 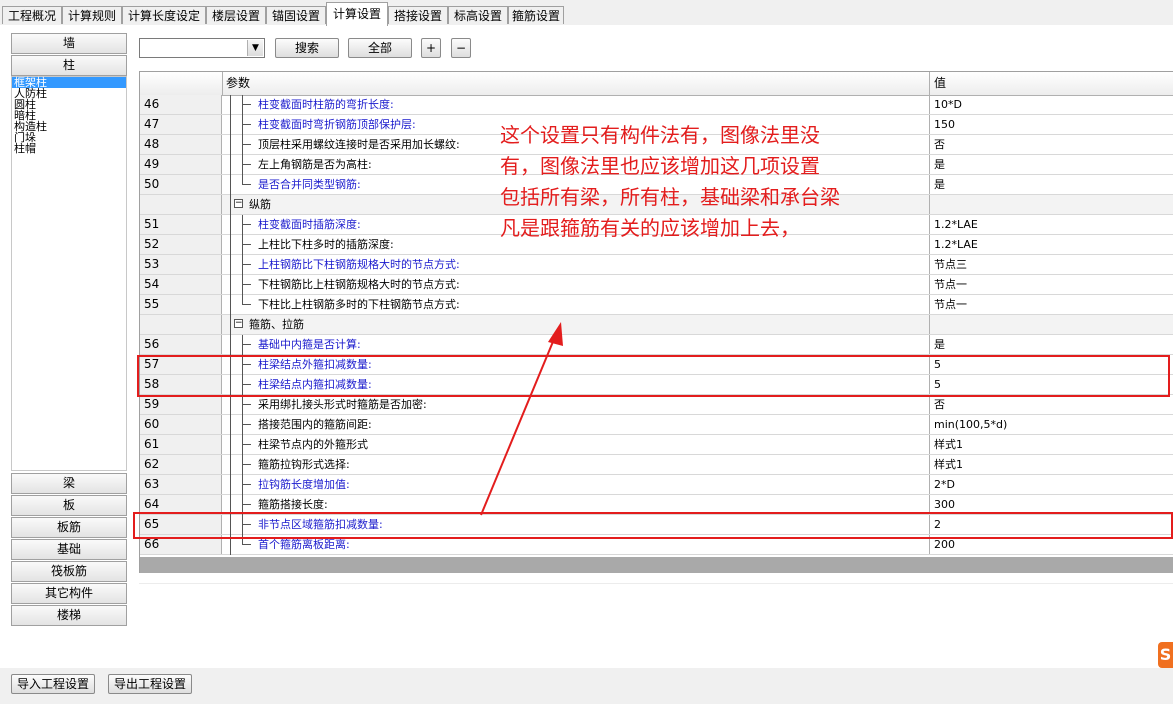 I want to click on table-row: 62 箍筋拉钩形式选择: 样式1, so click(x=656, y=465).